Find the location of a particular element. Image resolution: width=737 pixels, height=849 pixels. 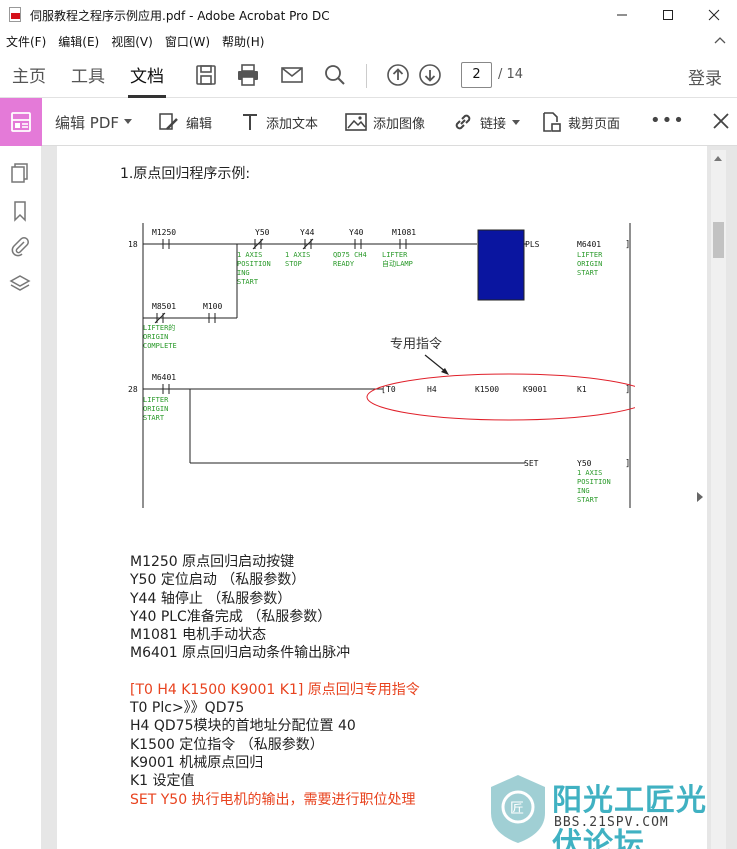

login-button: 登录 is located at coordinates (705, 76).